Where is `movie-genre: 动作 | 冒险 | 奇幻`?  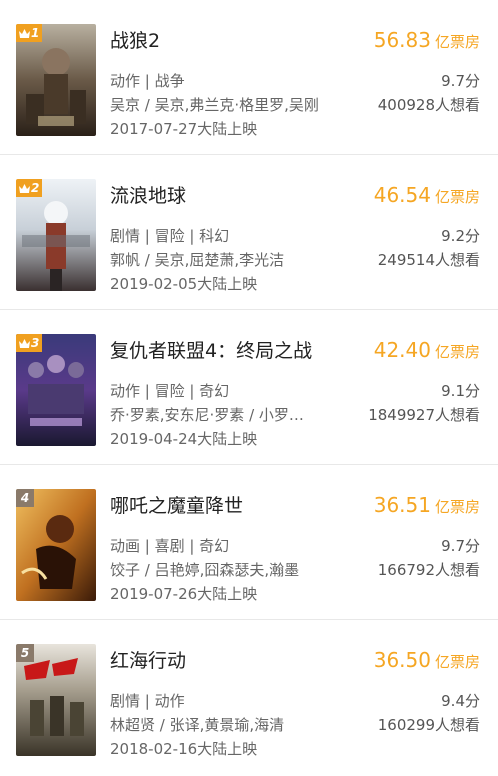 movie-genre: 动作 | 冒险 | 奇幻 is located at coordinates (170, 391).